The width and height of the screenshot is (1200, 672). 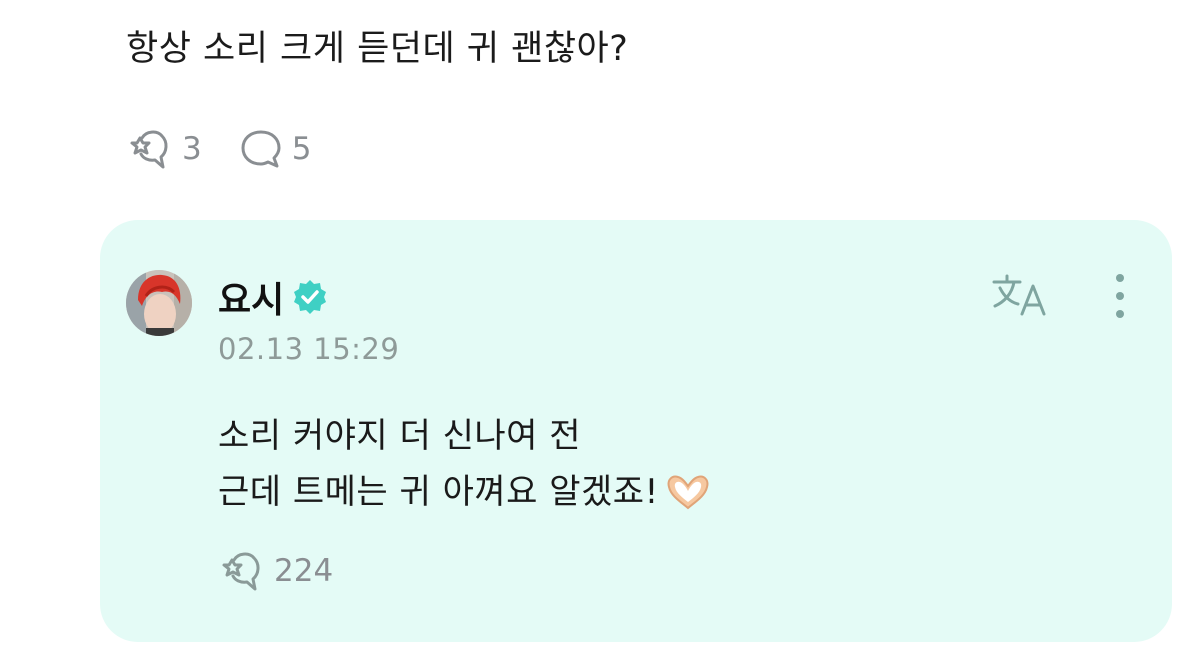 I want to click on reply-line: 근데 트메는 귀 아껴요 알겠죠!, so click(x=465, y=492).